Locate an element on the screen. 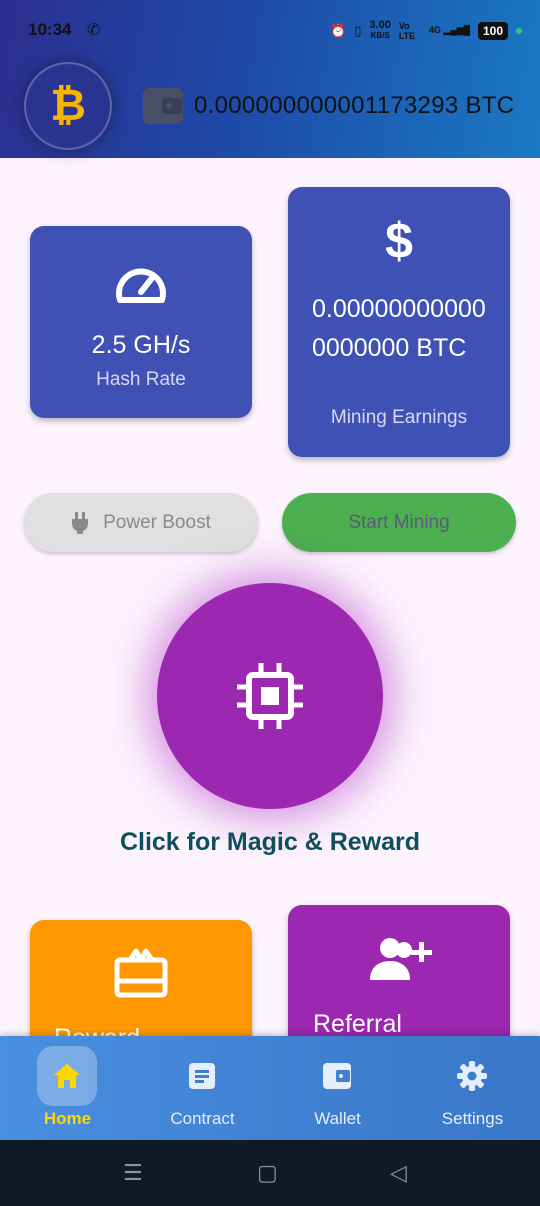  power-boost-label: Power Boost is located at coordinates (157, 522).